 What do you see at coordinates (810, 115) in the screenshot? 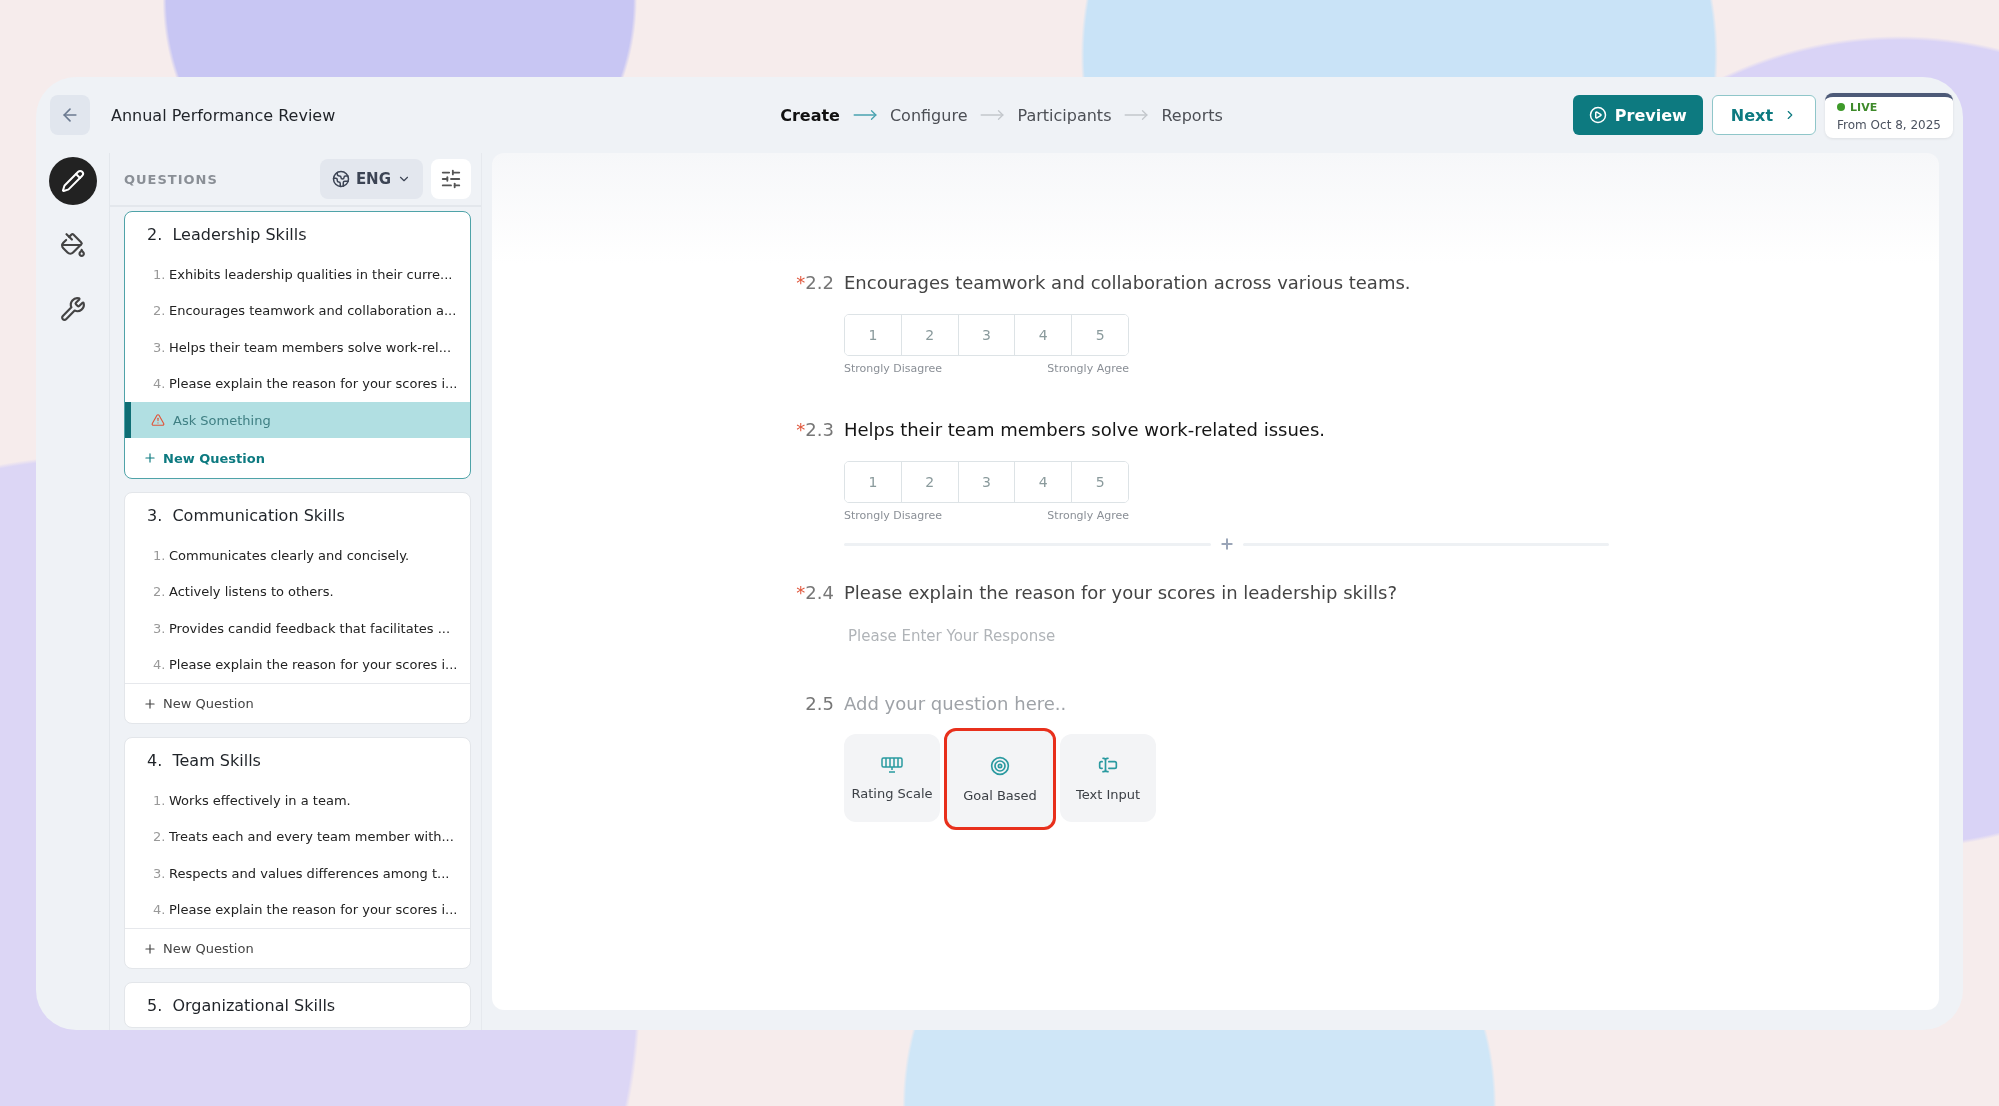
I see `step-tab: Create` at bounding box center [810, 115].